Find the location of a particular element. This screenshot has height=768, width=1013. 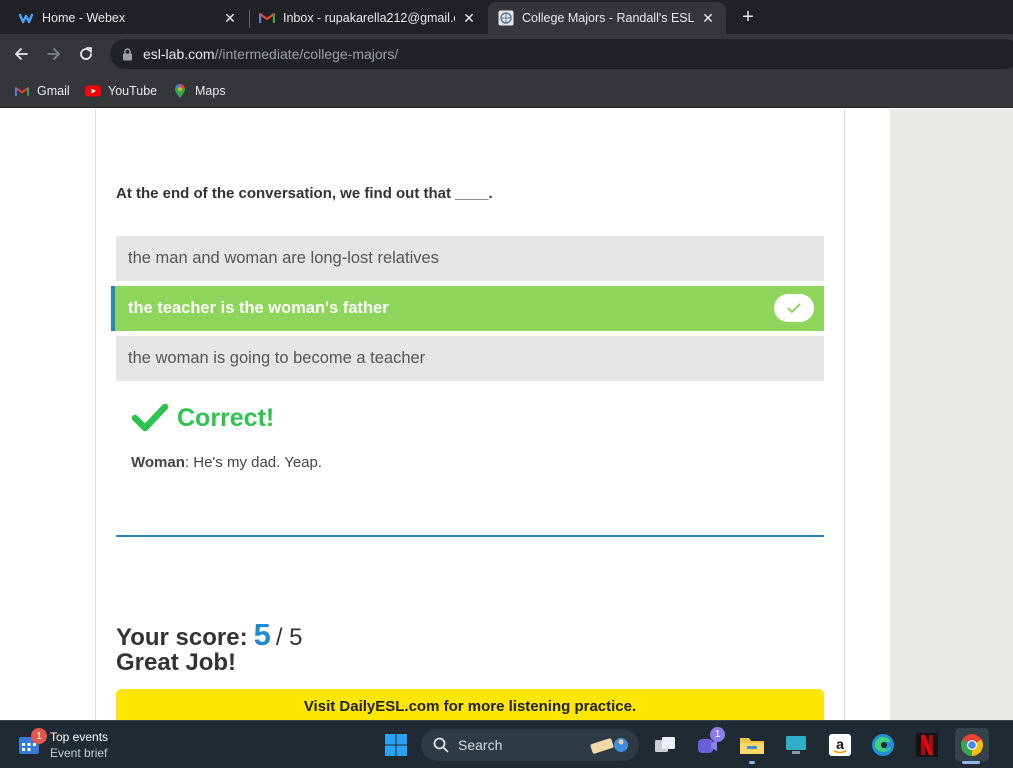

url-host: esl-lab.com is located at coordinates (179, 54).